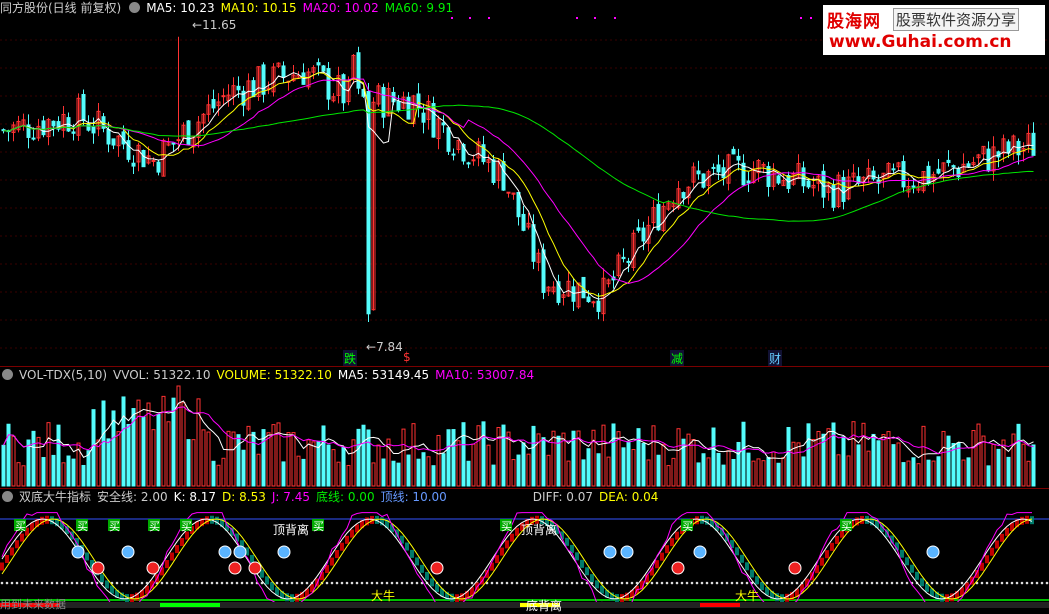  Describe the element at coordinates (132, 497) in the screenshot. I see `safe-line-label: 安全线: 2.00` at that location.